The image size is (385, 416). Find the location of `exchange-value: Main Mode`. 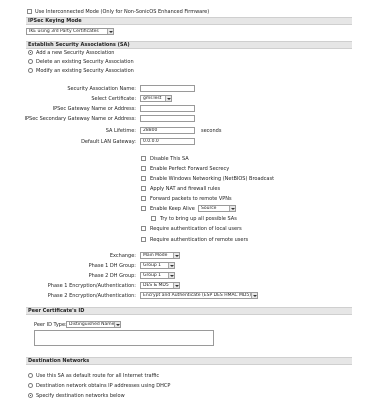

exchange-value: Main Mode is located at coordinates (155, 255).